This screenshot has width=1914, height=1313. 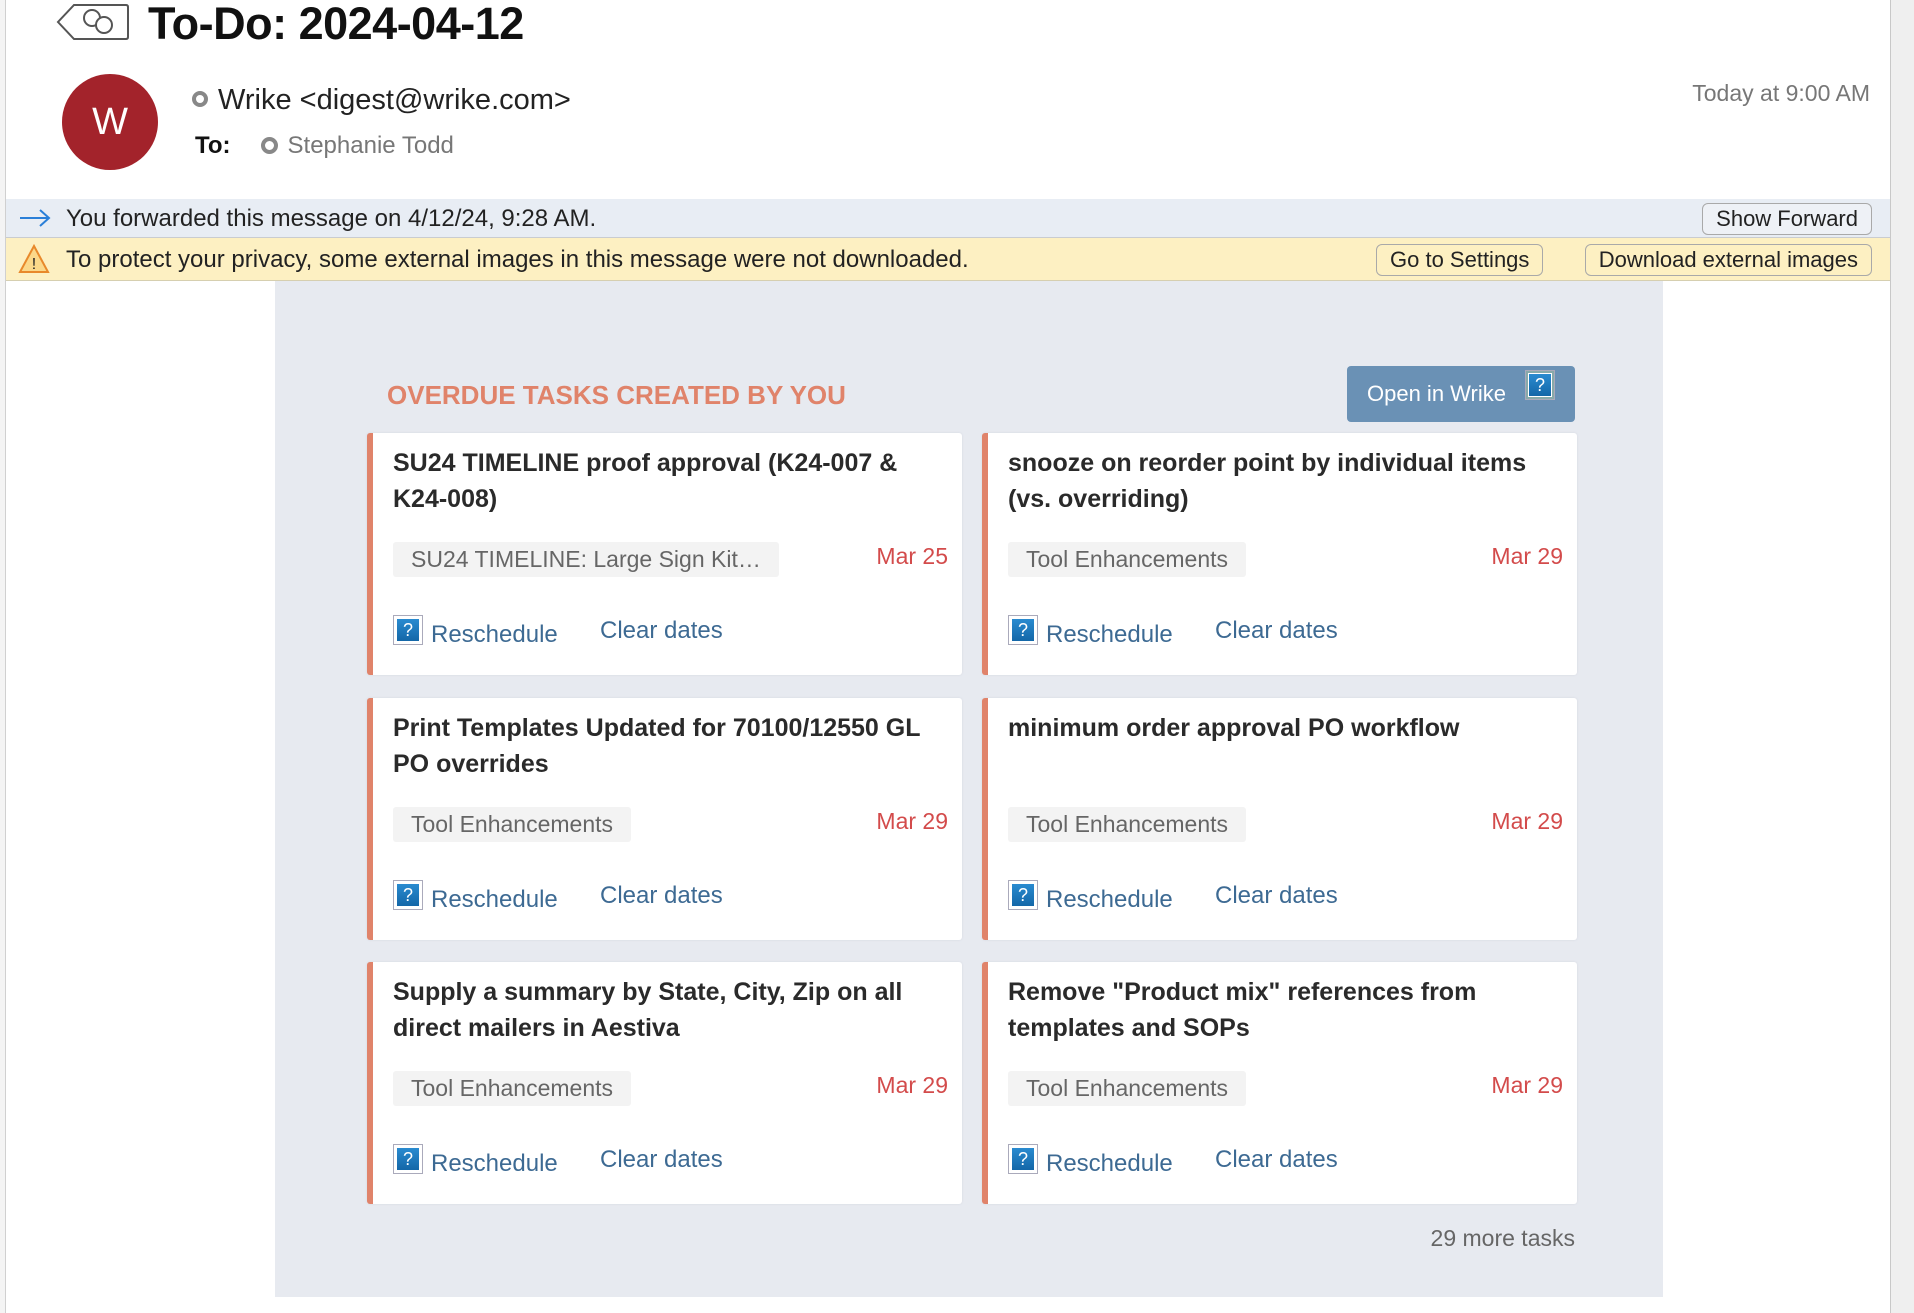 What do you see at coordinates (35, 218) in the screenshot?
I see `forward-arrow-icon` at bounding box center [35, 218].